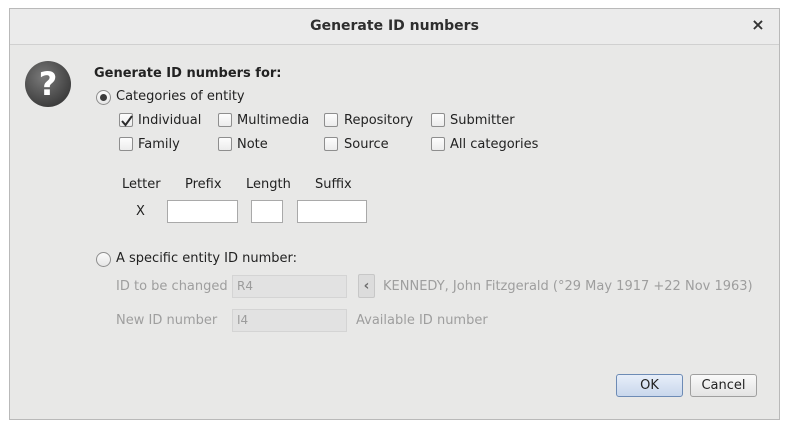 This screenshot has height=429, width=789. What do you see at coordinates (126, 144) in the screenshot?
I see `family-checkbox` at bounding box center [126, 144].